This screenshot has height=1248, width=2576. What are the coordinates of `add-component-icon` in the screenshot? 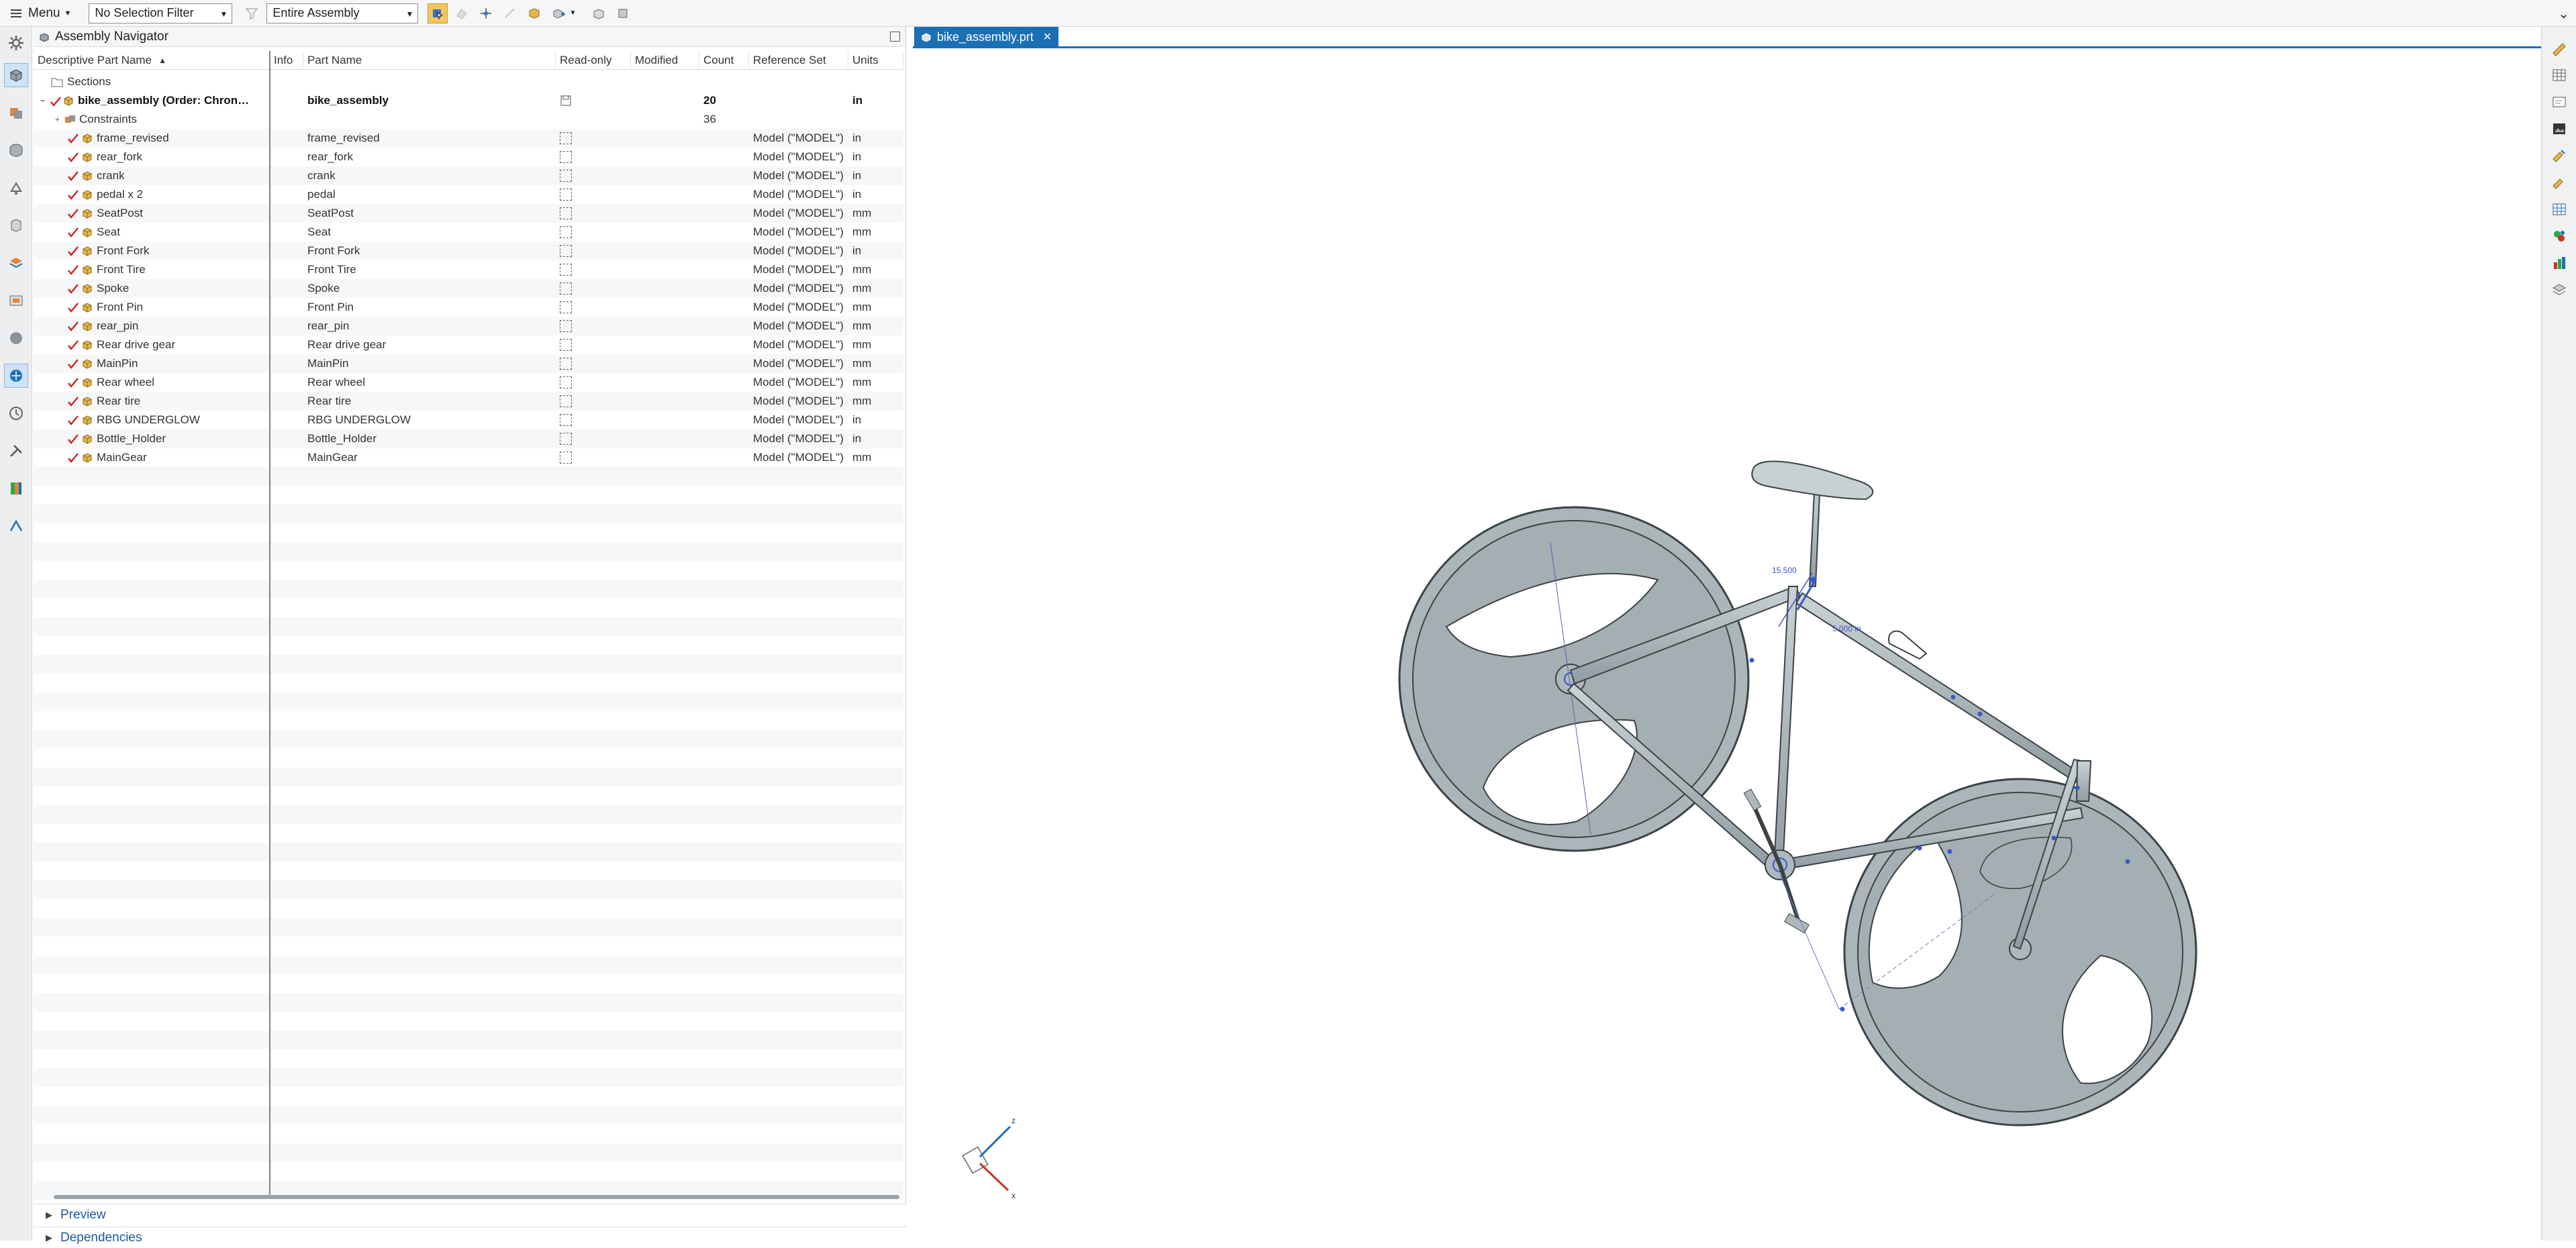 It's located at (558, 13).